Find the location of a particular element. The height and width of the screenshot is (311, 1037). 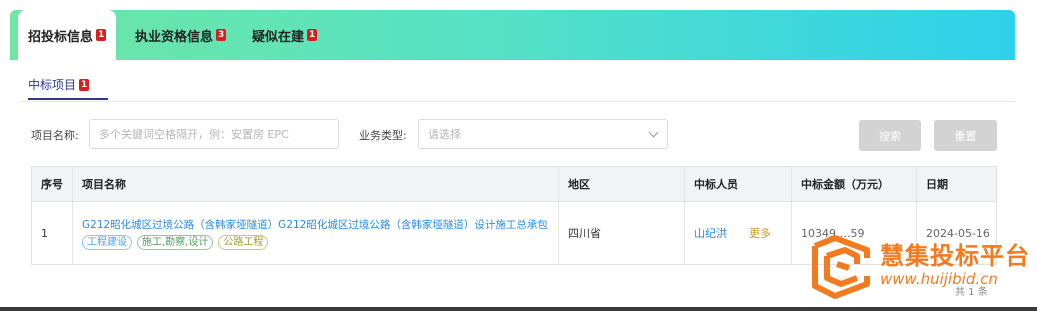

tab-label: 执业资格信息 is located at coordinates (174, 37).